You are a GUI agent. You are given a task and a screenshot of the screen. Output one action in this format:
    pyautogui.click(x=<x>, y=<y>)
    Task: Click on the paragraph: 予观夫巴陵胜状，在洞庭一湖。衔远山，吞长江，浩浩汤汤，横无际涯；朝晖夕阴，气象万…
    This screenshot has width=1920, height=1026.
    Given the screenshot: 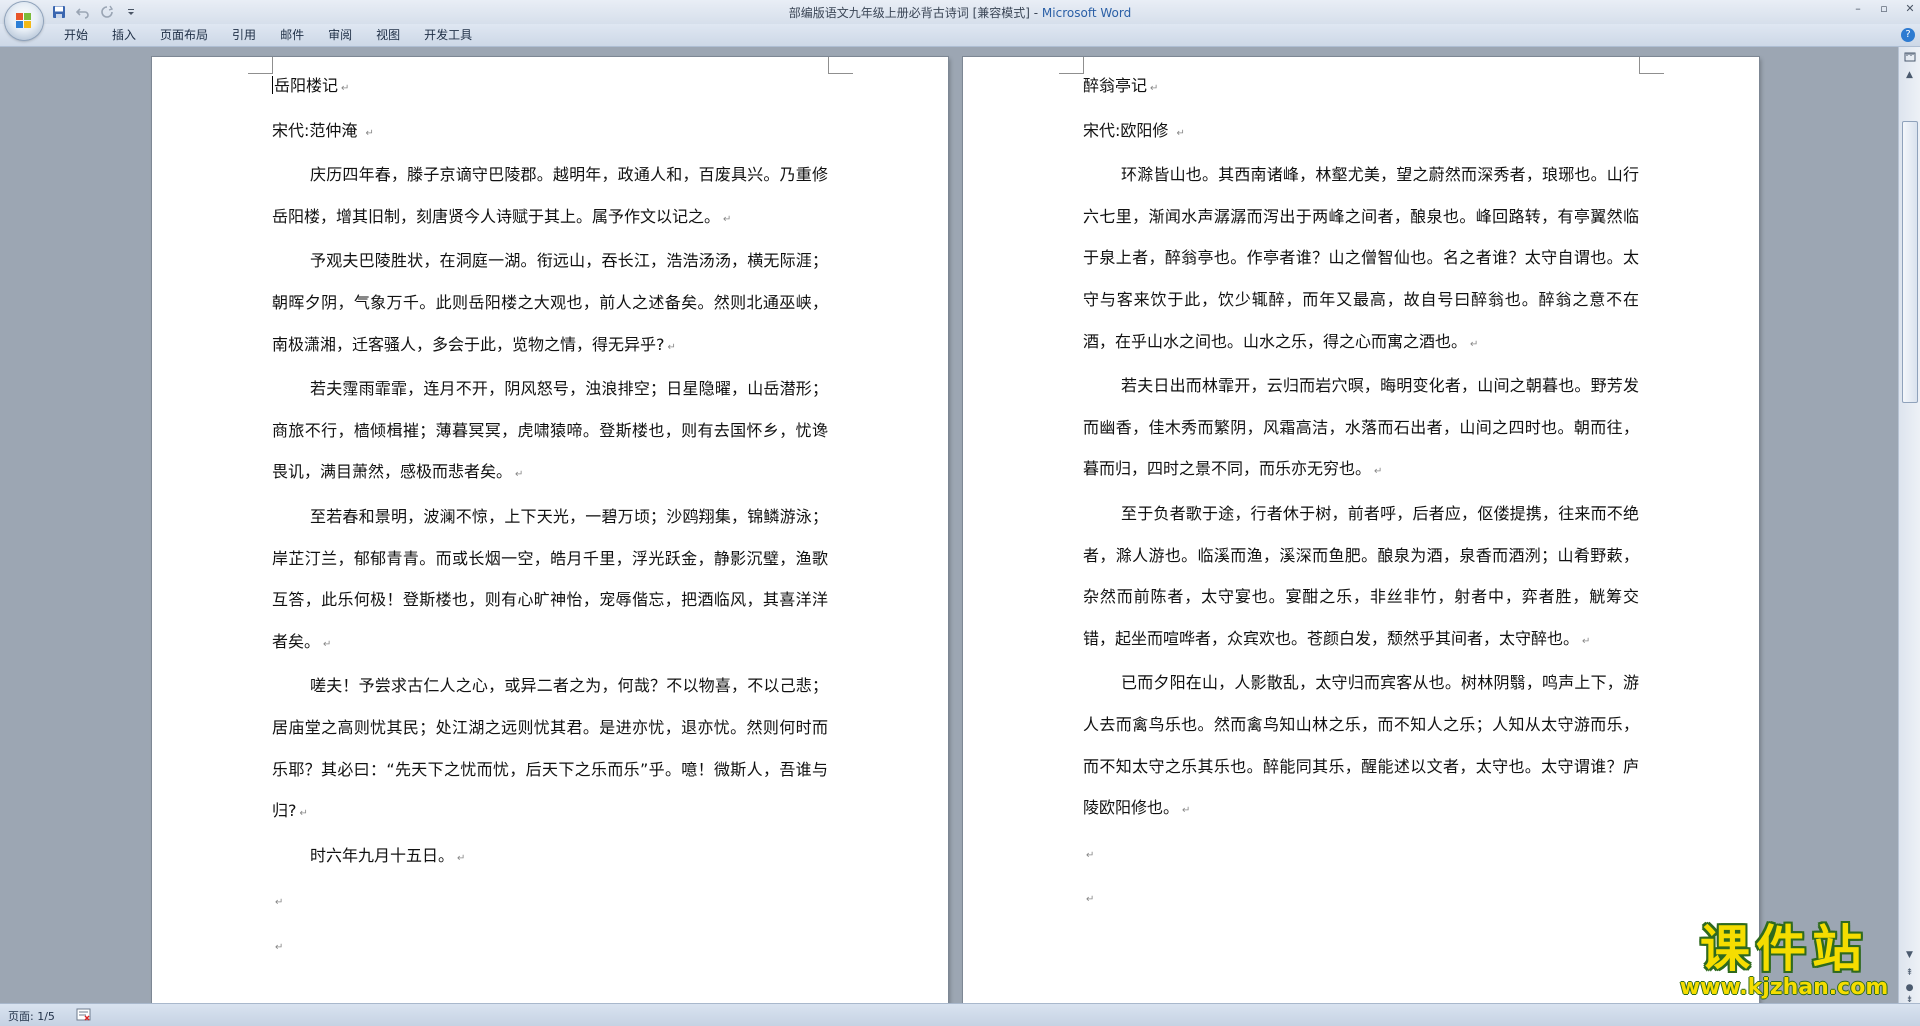 What is the action you would take?
    pyautogui.click(x=550, y=304)
    